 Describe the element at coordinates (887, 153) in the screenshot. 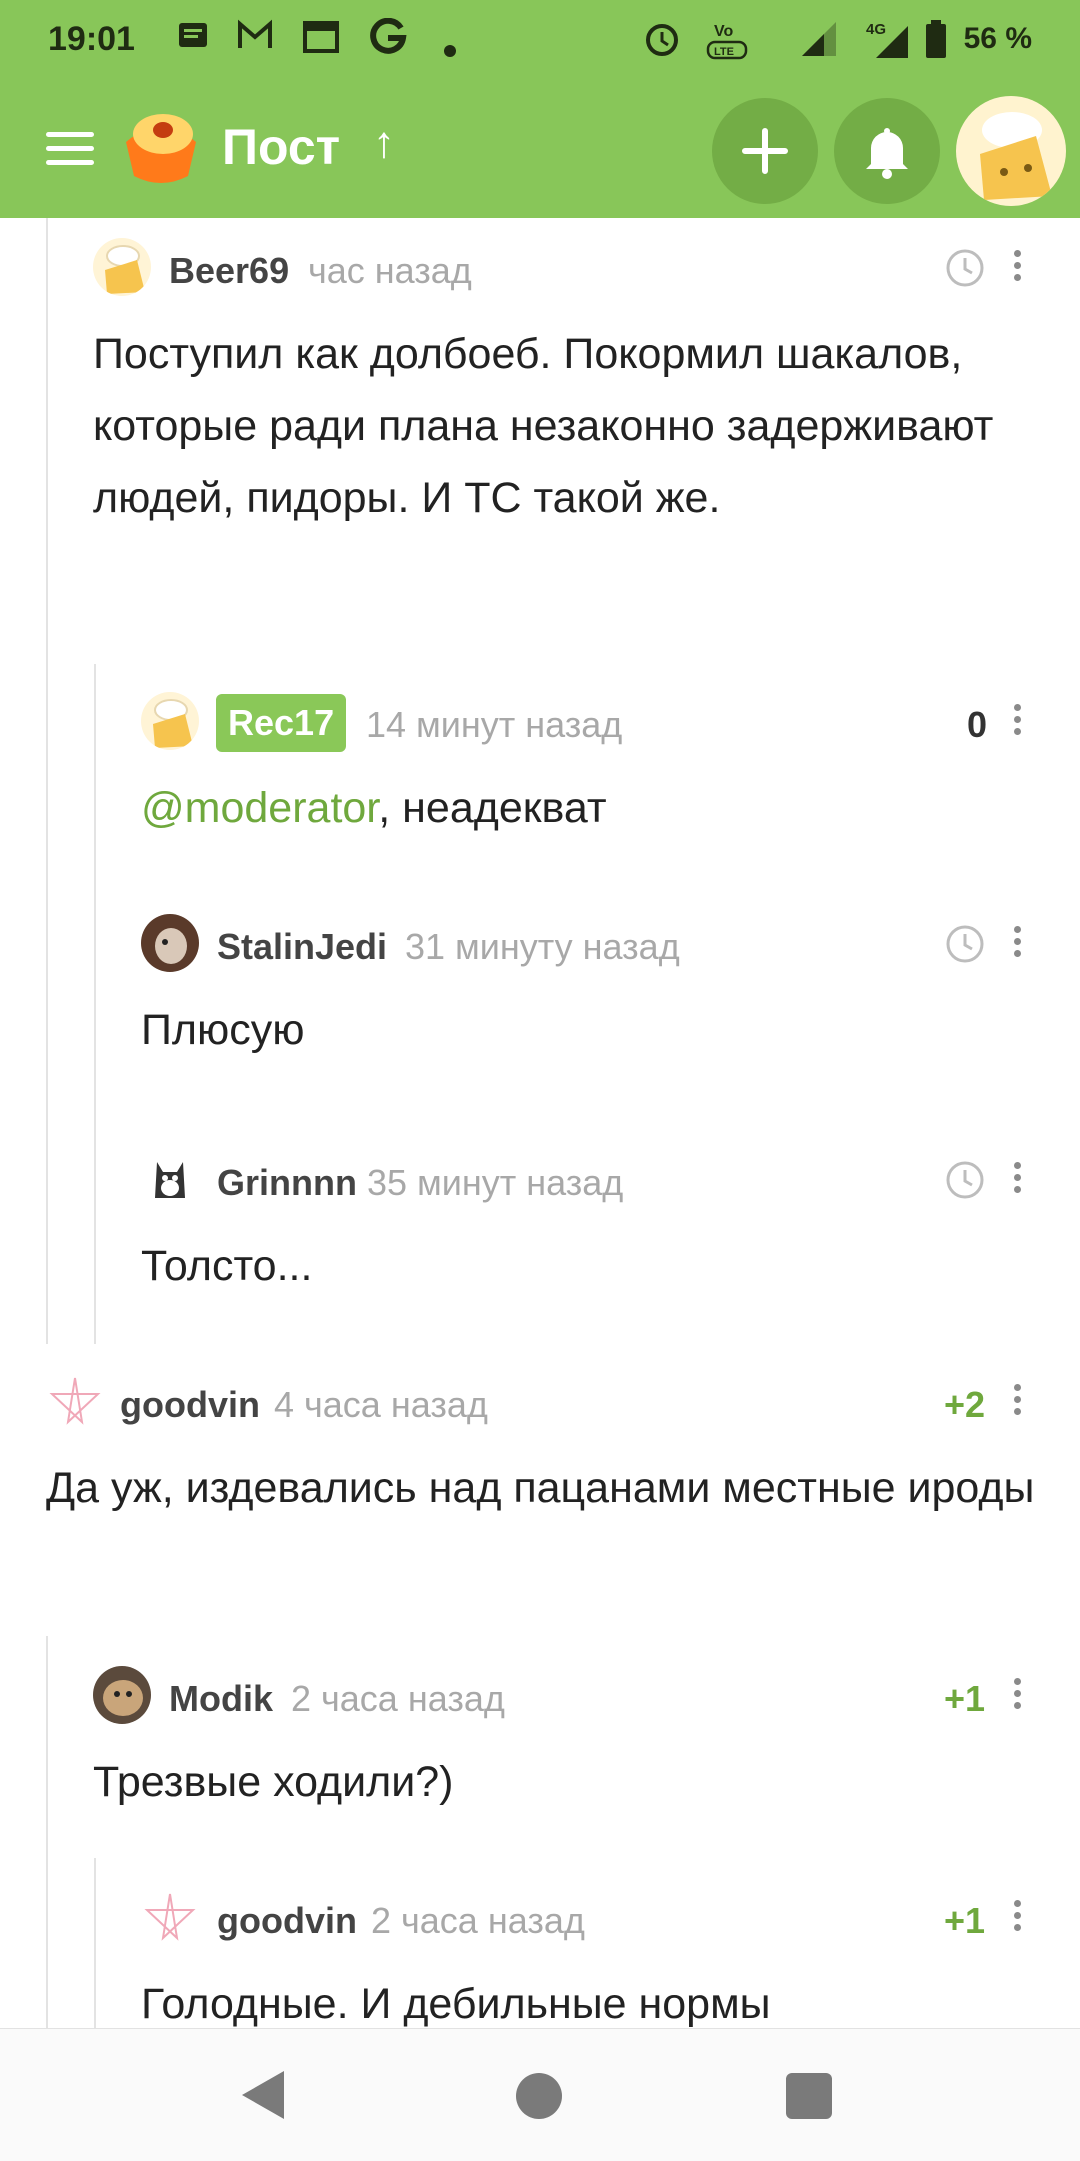

I see `bell-icon` at that location.